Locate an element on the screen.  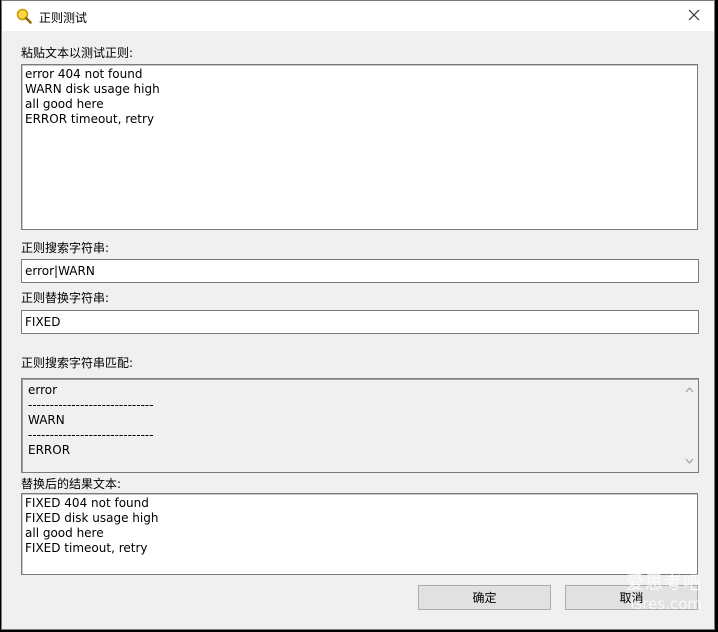
source-text-label: 粘贴文本以测试正则: is located at coordinates (77, 53).